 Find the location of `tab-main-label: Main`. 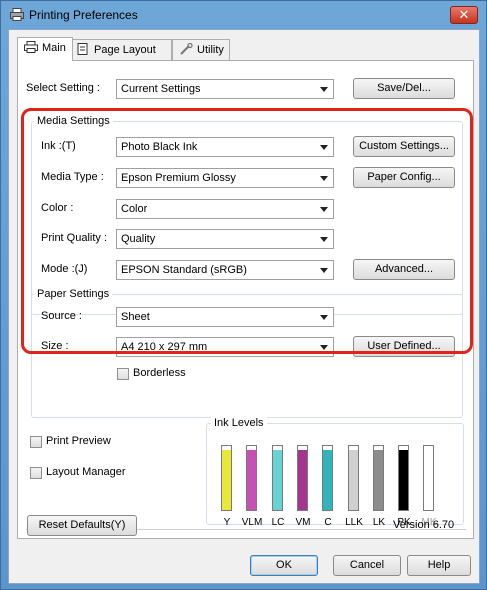

tab-main-label: Main is located at coordinates (54, 48).